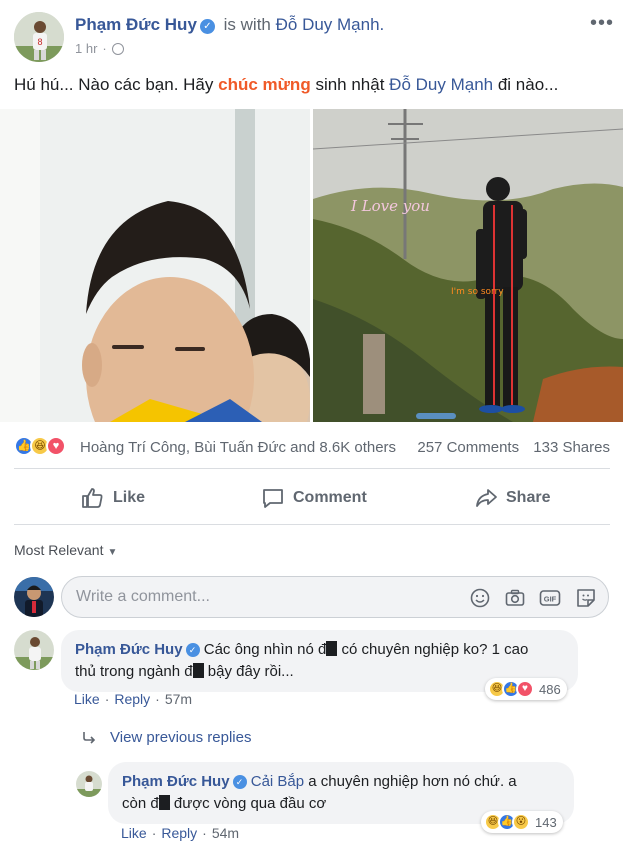 The width and height of the screenshot is (623, 861). Describe the element at coordinates (99, 48) in the screenshot. I see `post-meta: 1 hr ·` at that location.